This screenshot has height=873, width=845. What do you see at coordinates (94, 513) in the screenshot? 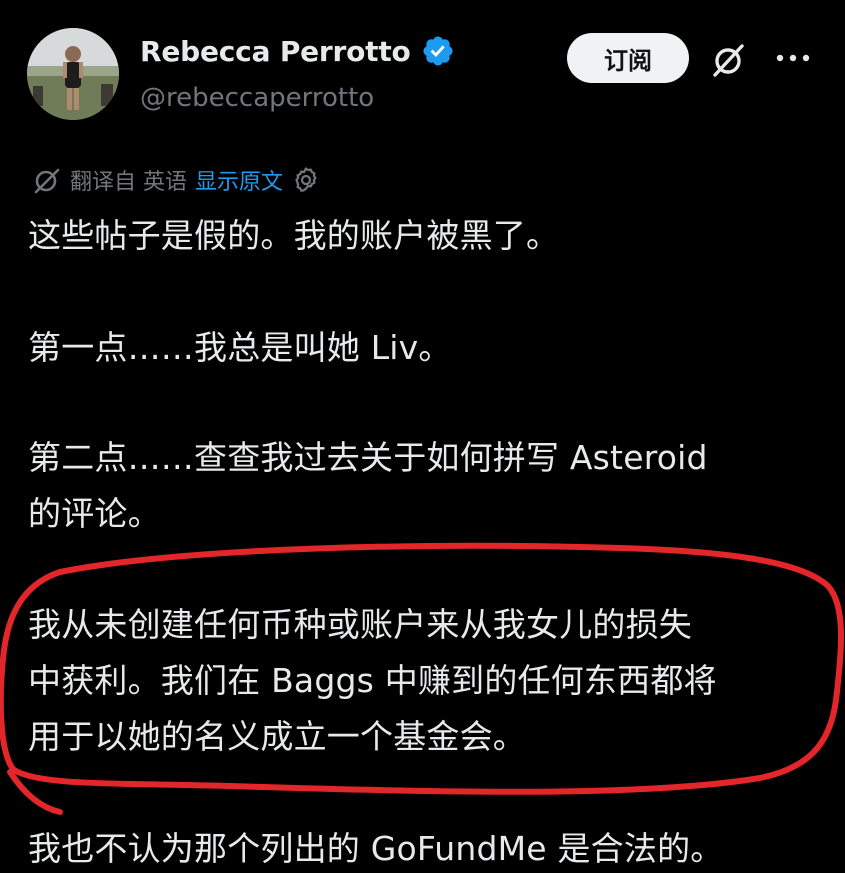
I see `tweet-text-line-4: 的评论。` at bounding box center [94, 513].